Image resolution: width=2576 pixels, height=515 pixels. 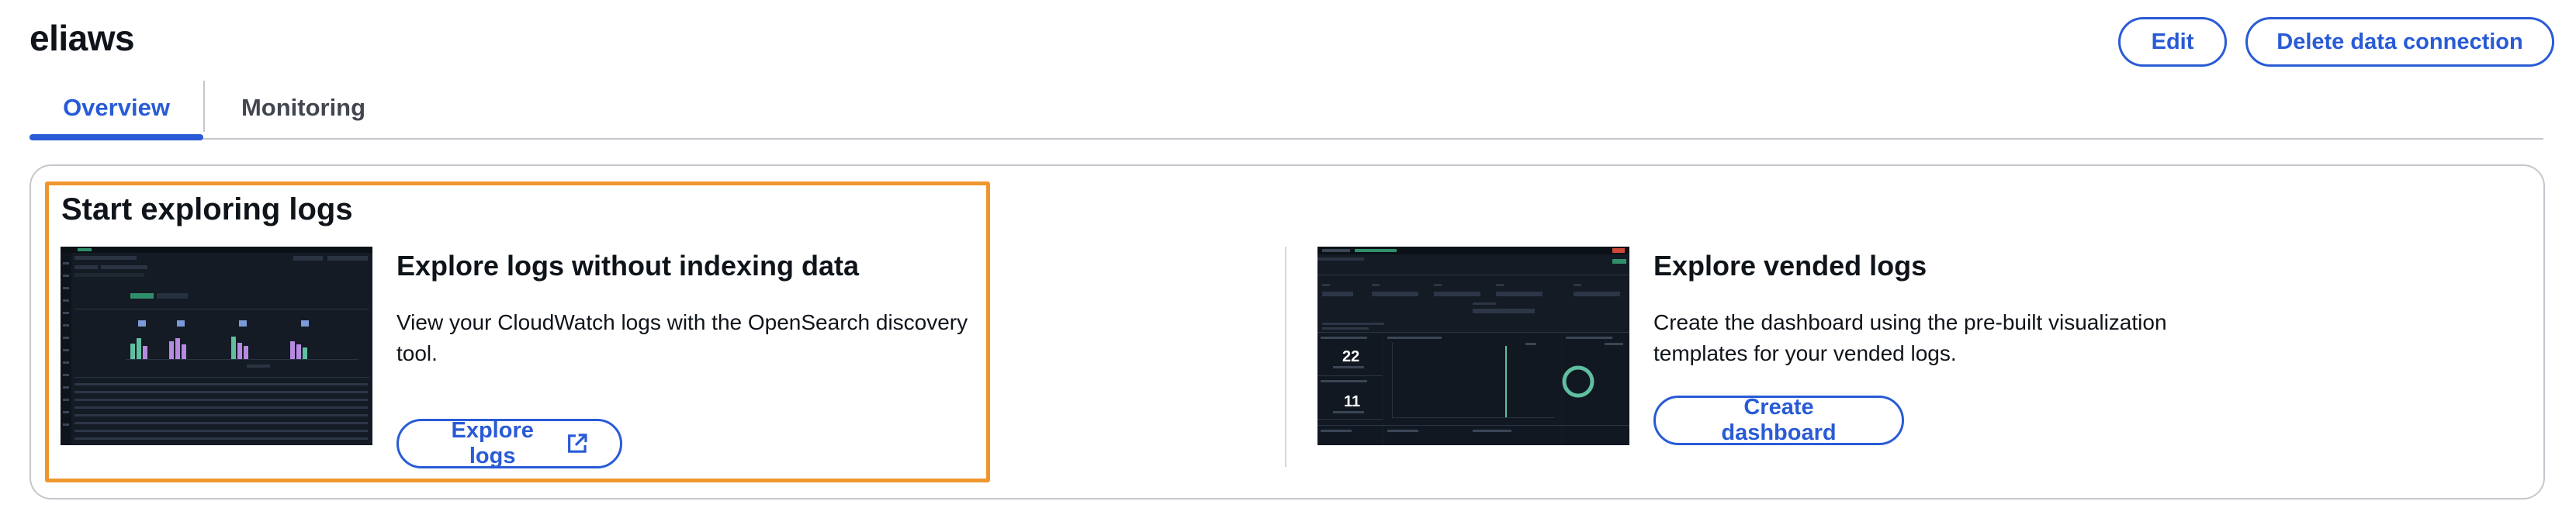 I want to click on edit-button: Edit, so click(x=2172, y=42).